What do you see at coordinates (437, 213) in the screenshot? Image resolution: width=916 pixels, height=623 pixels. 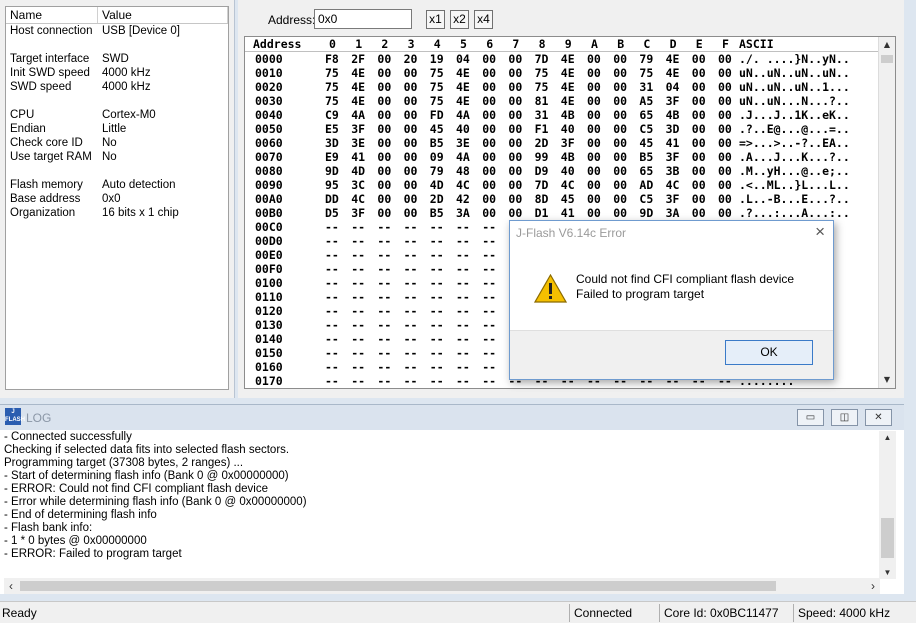 I see `hex-byte: B5` at bounding box center [437, 213].